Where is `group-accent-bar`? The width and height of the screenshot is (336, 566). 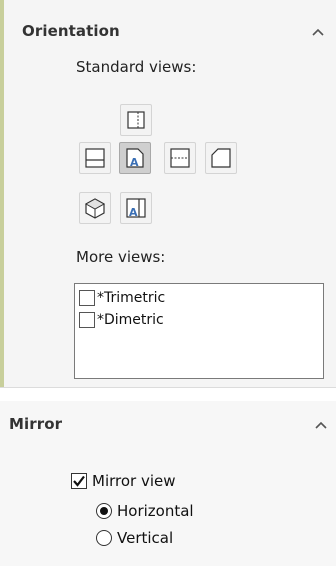 group-accent-bar is located at coordinates (2, 193).